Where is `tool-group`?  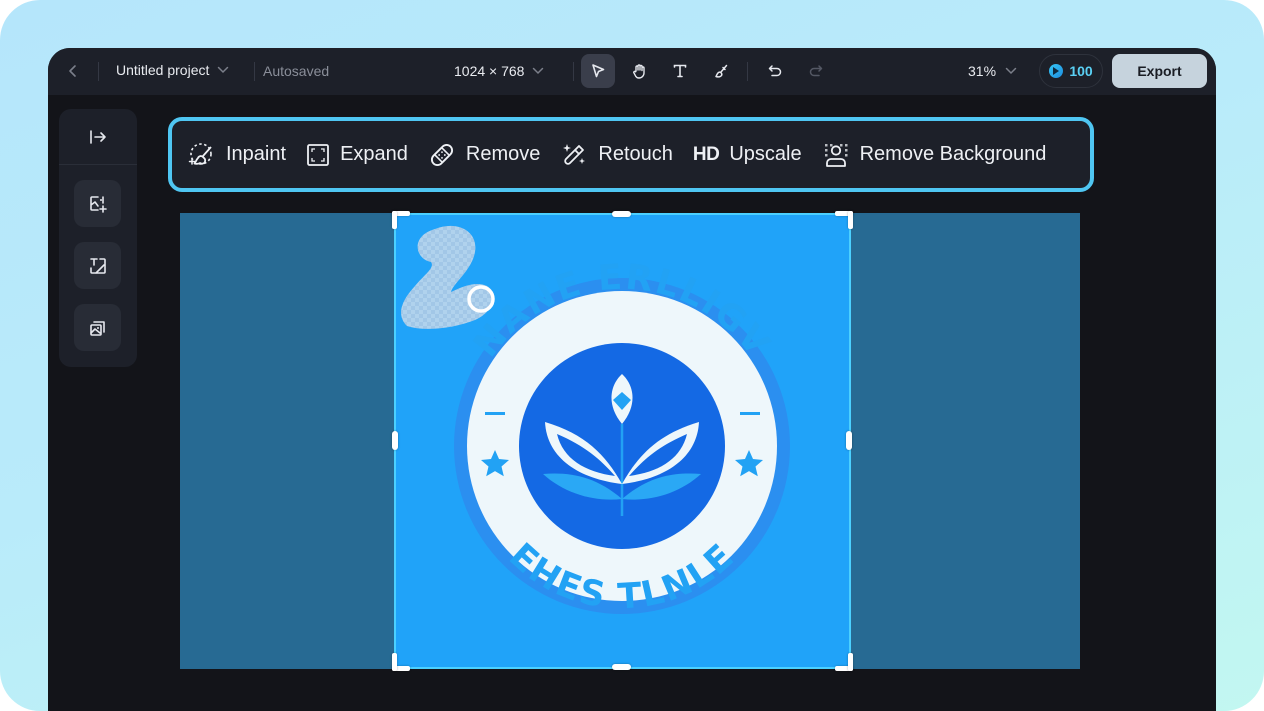 tool-group is located at coordinates (710, 71).